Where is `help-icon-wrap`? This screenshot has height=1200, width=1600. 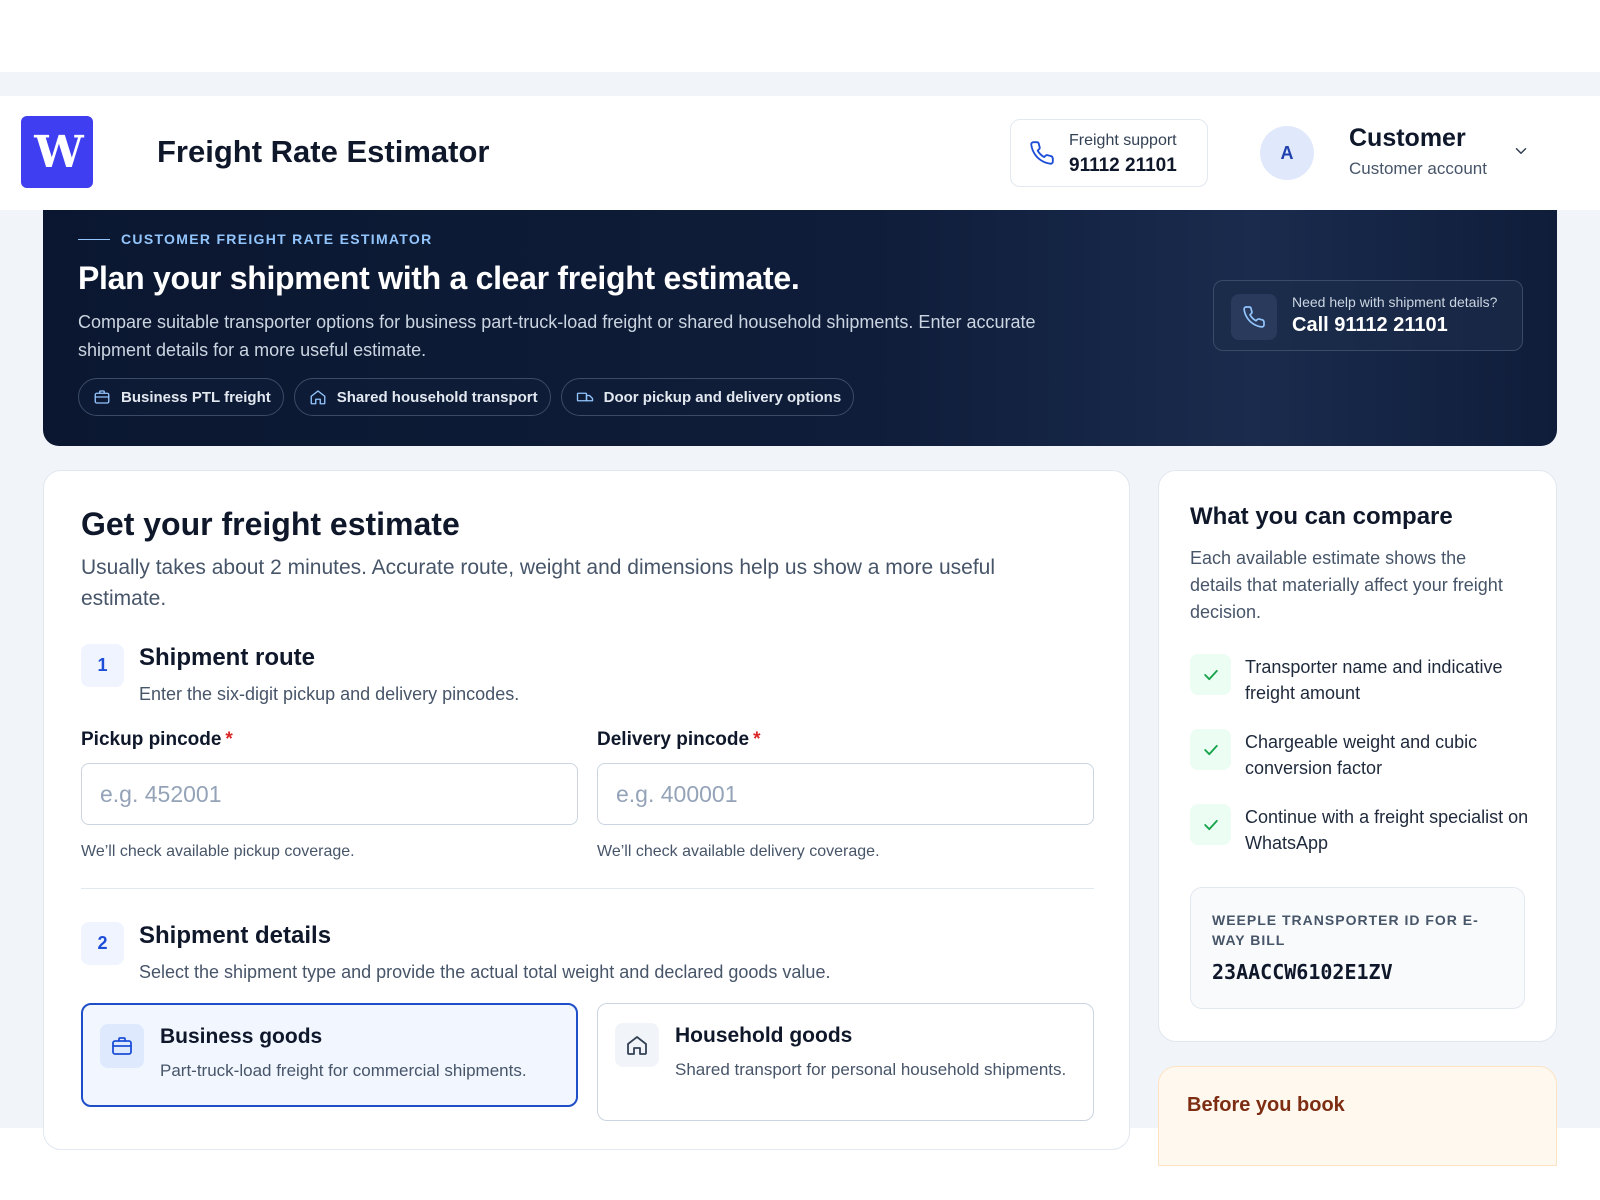
help-icon-wrap is located at coordinates (1254, 317).